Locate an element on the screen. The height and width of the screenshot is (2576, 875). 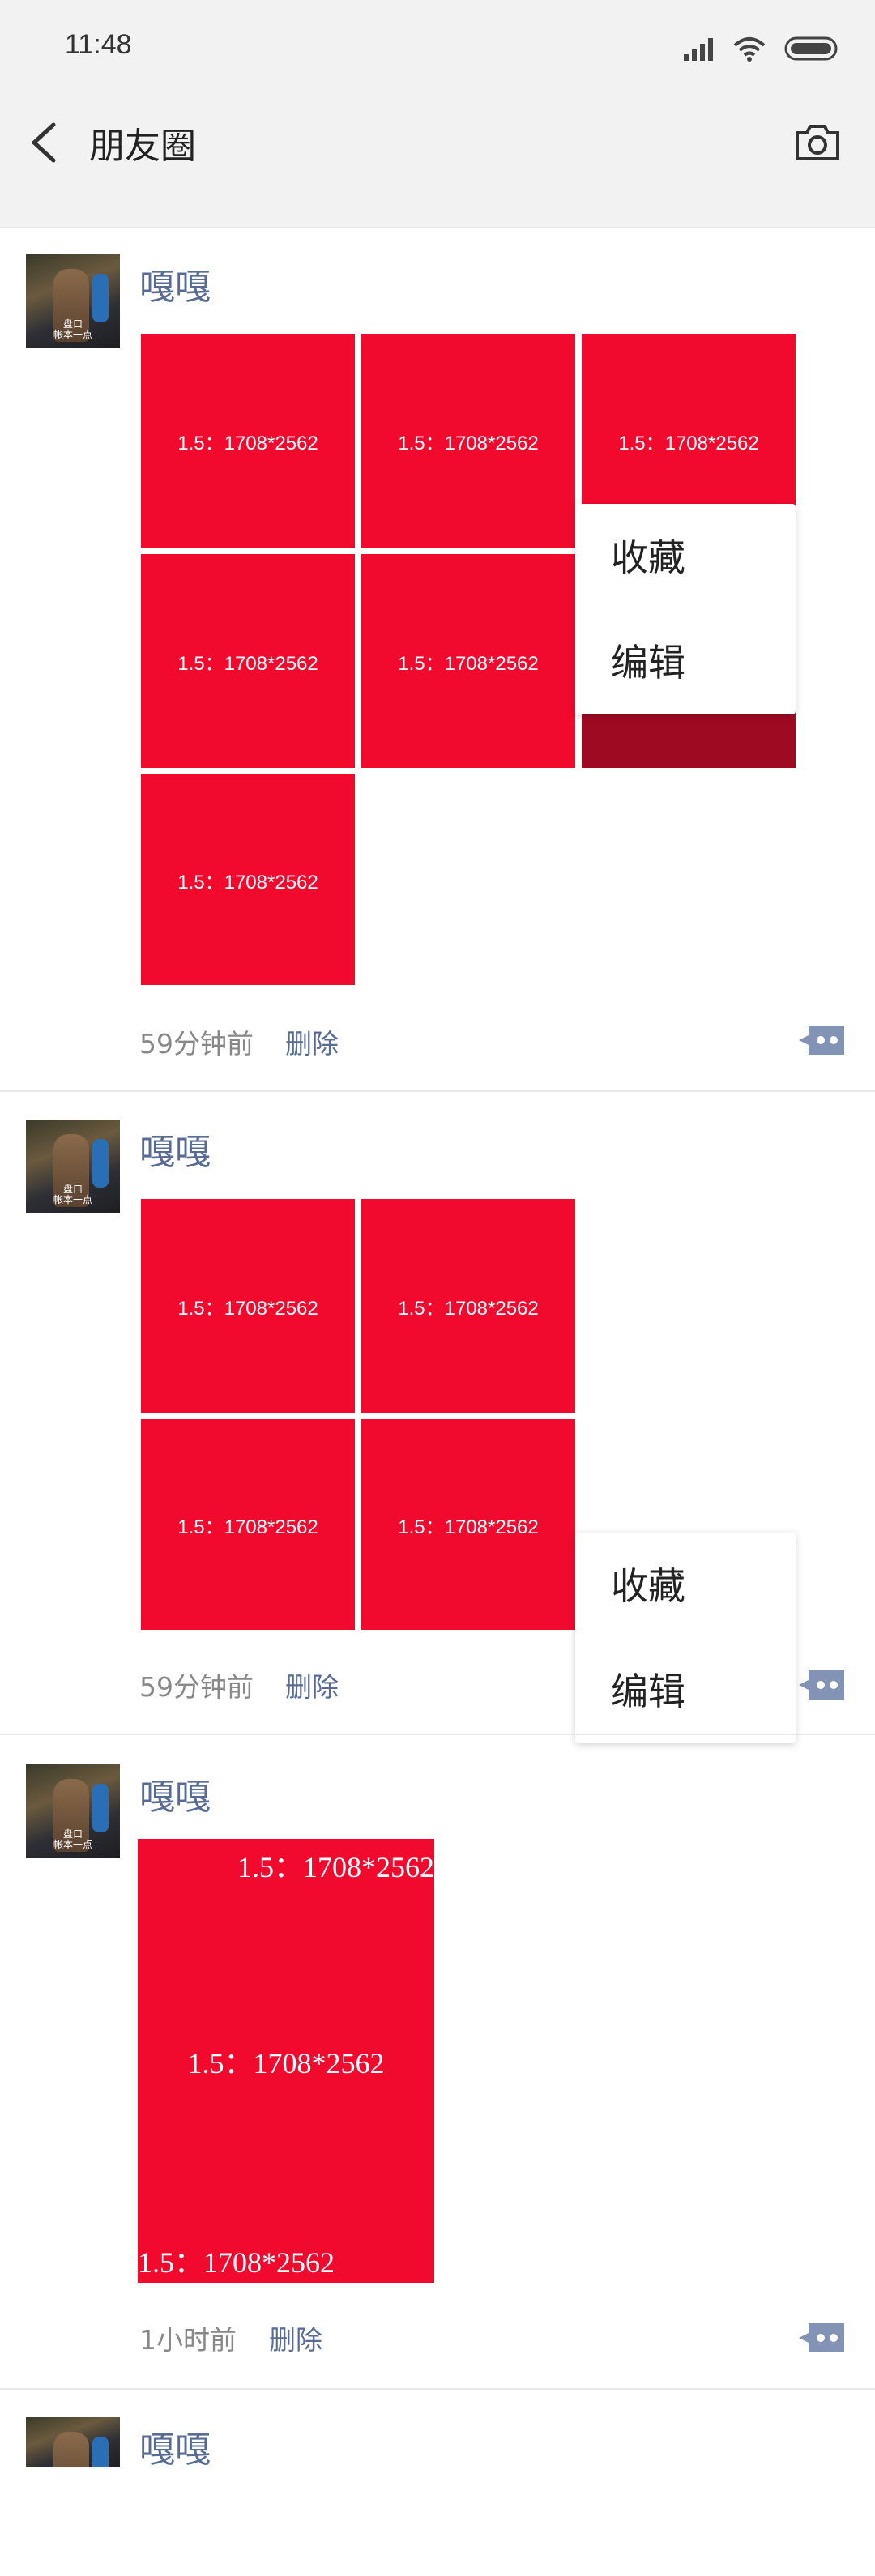
status-time: 11:48 is located at coordinates (98, 45).